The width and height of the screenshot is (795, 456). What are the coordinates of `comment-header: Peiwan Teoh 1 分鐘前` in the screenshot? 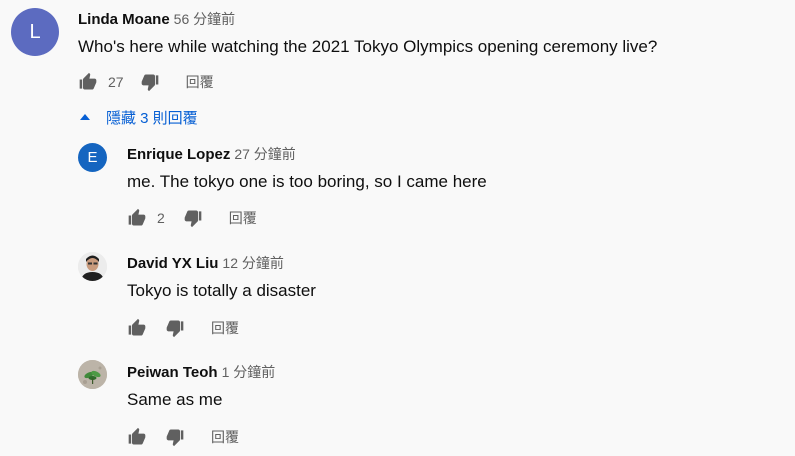 It's located at (201, 372).